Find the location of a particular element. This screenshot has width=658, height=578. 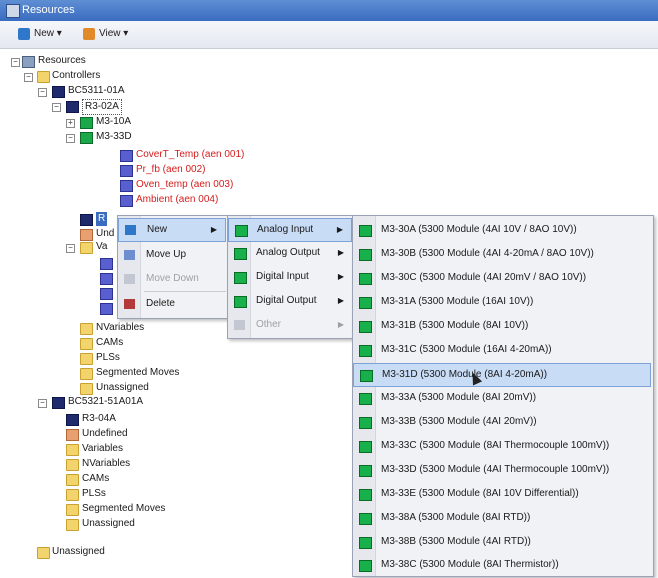

view-button: View ▾ is located at coordinates (105, 34).